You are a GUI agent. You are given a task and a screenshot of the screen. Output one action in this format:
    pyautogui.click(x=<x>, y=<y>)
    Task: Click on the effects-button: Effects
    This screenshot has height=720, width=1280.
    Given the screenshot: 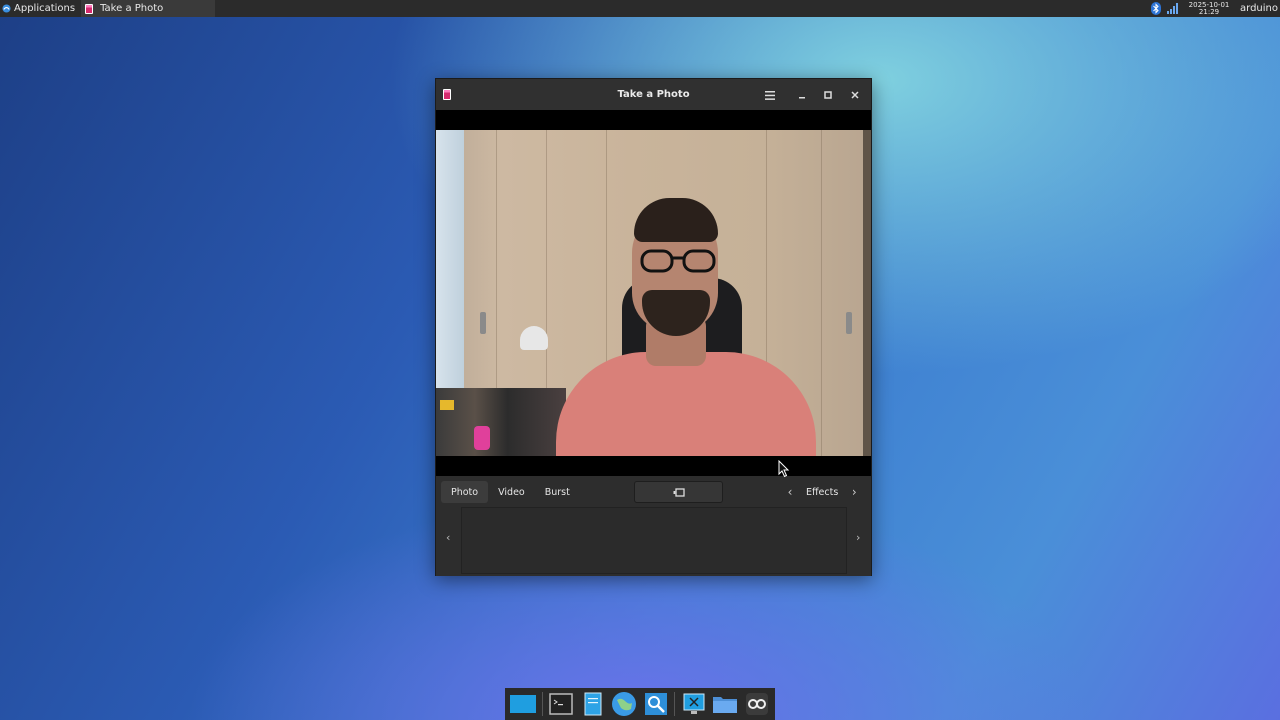 What is the action you would take?
    pyautogui.click(x=822, y=492)
    